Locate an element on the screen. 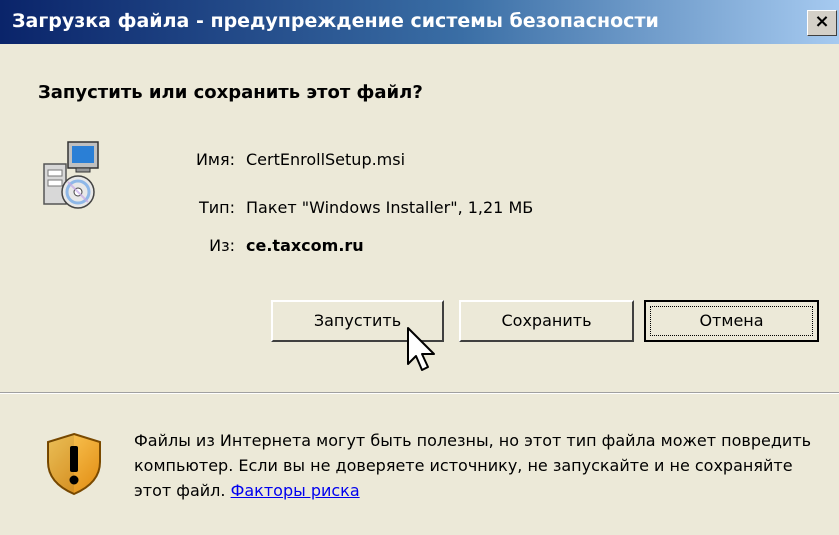  risk-factors-link: Факторы риска is located at coordinates (295, 490).